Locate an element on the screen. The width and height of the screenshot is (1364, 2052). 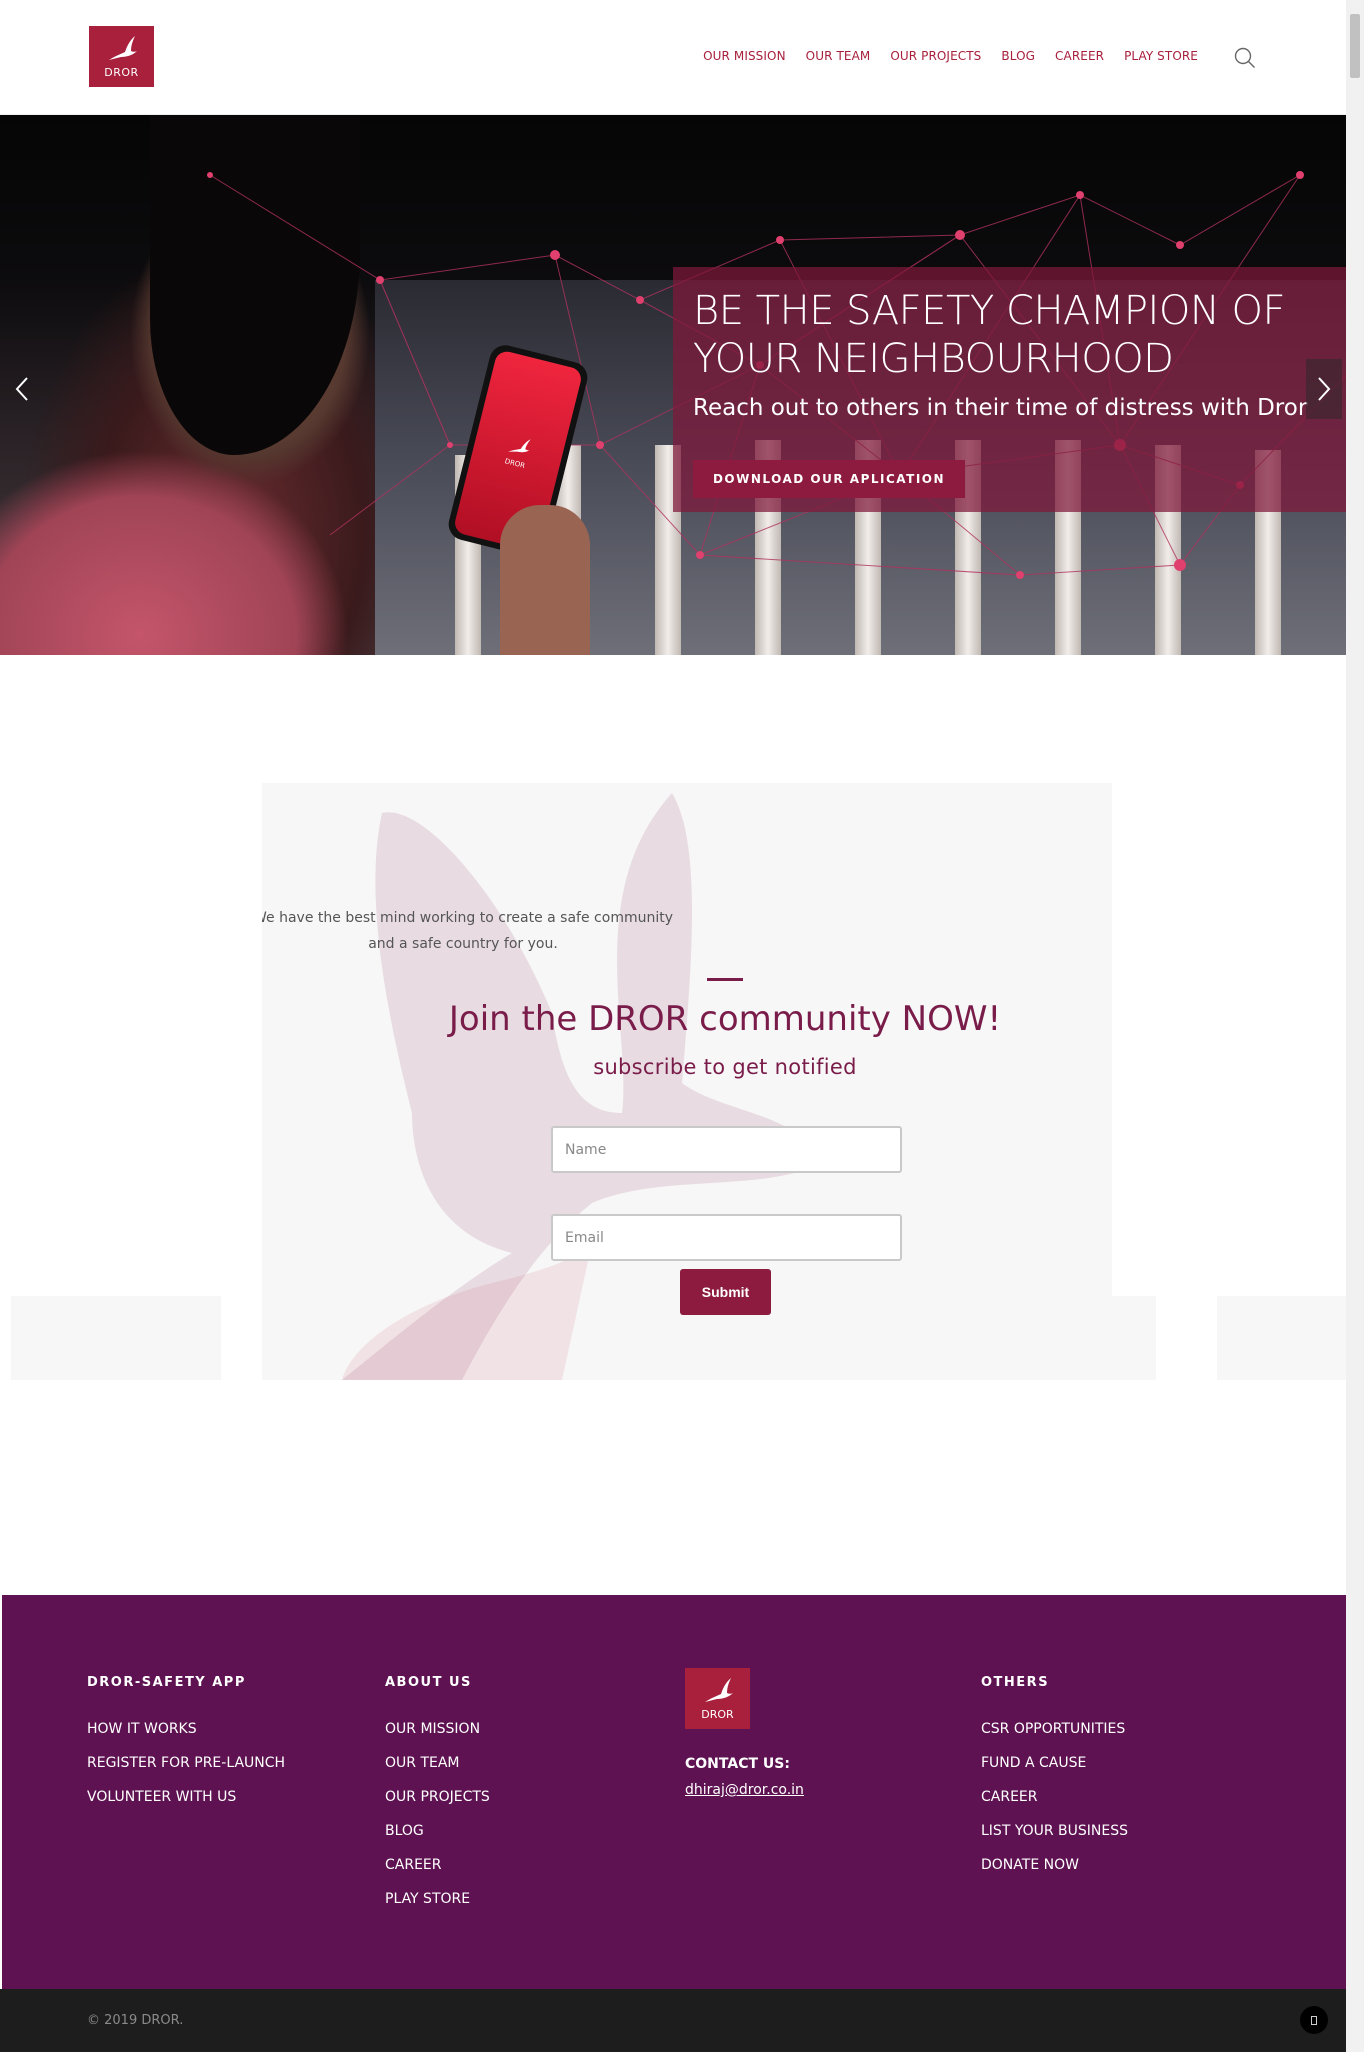
nav-blog: BLOG is located at coordinates (1018, 56).